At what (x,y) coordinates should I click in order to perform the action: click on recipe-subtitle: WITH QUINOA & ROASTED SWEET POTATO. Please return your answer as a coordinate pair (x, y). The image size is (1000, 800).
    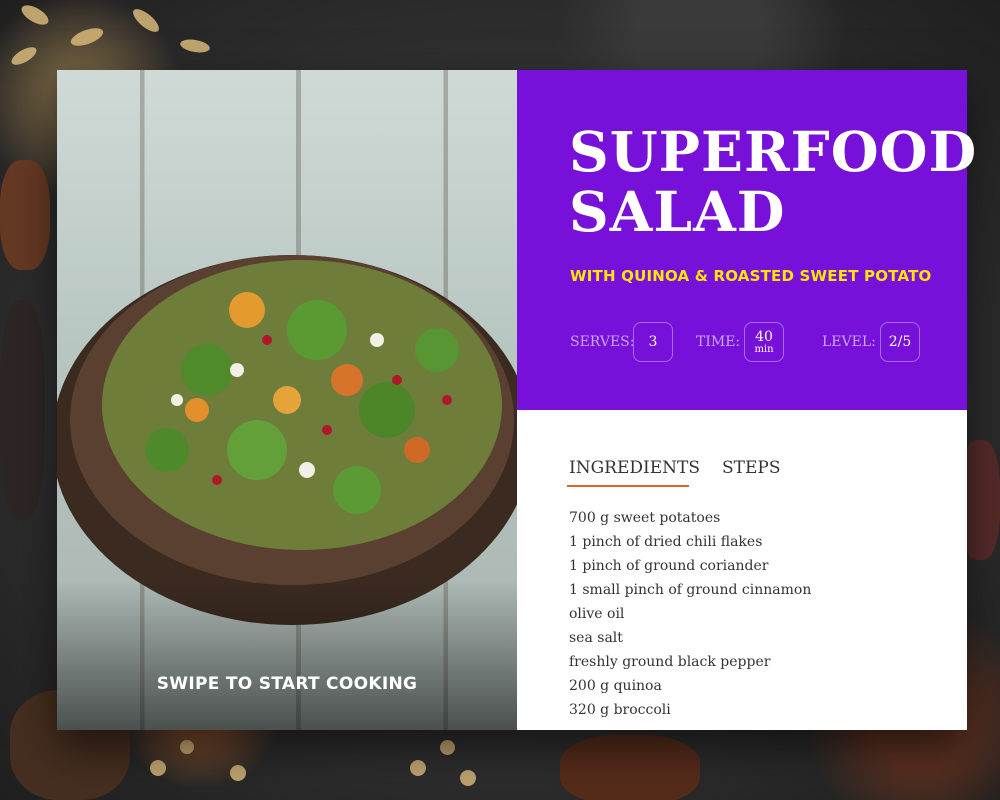
    Looking at the image, I should click on (751, 276).